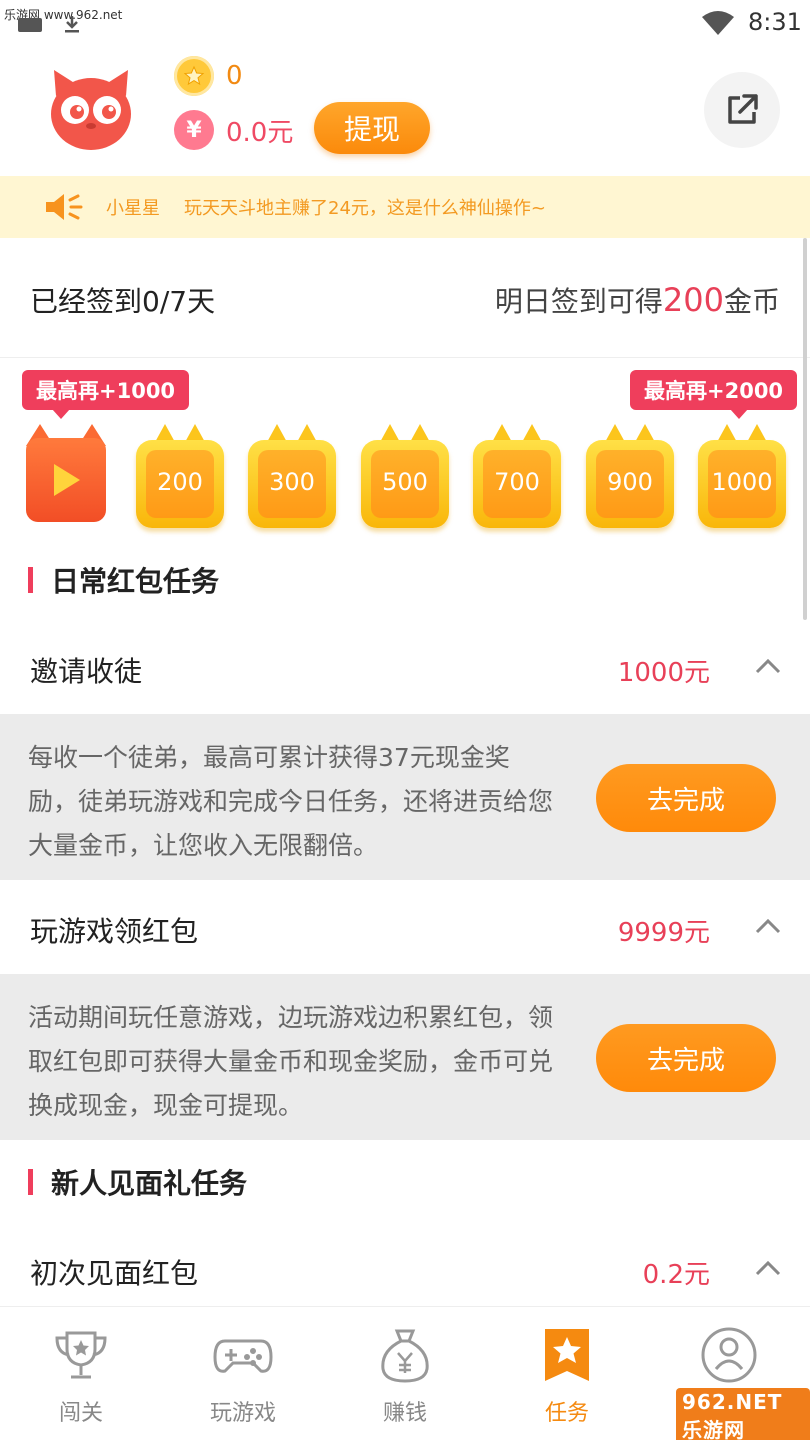  I want to click on cash-amount: 0.0元, so click(260, 132).